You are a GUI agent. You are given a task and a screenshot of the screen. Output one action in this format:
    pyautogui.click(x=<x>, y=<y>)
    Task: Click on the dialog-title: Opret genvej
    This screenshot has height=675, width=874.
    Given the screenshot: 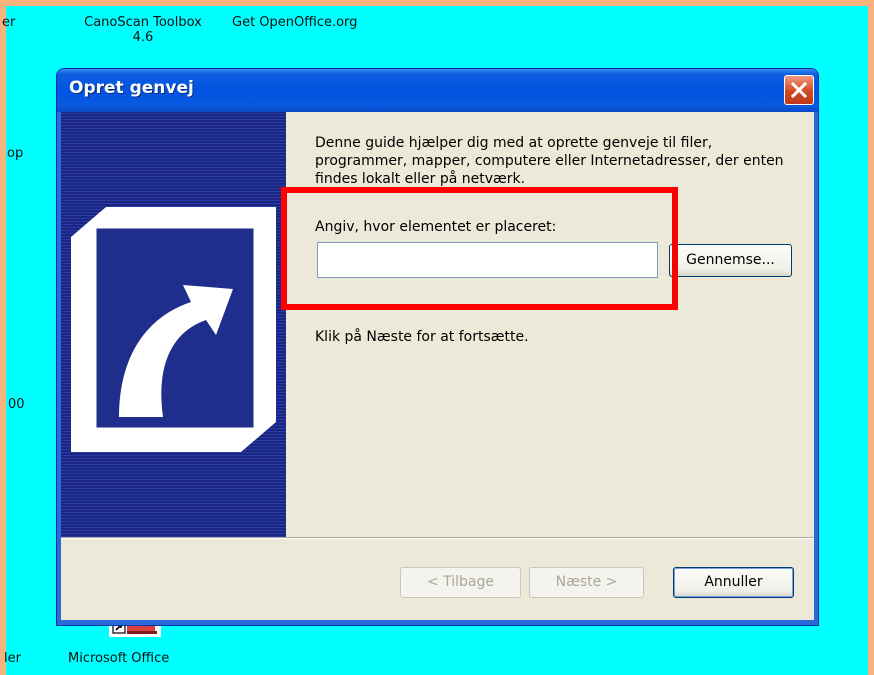 What is the action you would take?
    pyautogui.click(x=131, y=88)
    